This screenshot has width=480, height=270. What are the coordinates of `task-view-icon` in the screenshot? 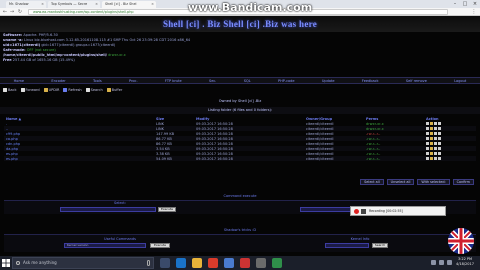 It's located at (165, 263).